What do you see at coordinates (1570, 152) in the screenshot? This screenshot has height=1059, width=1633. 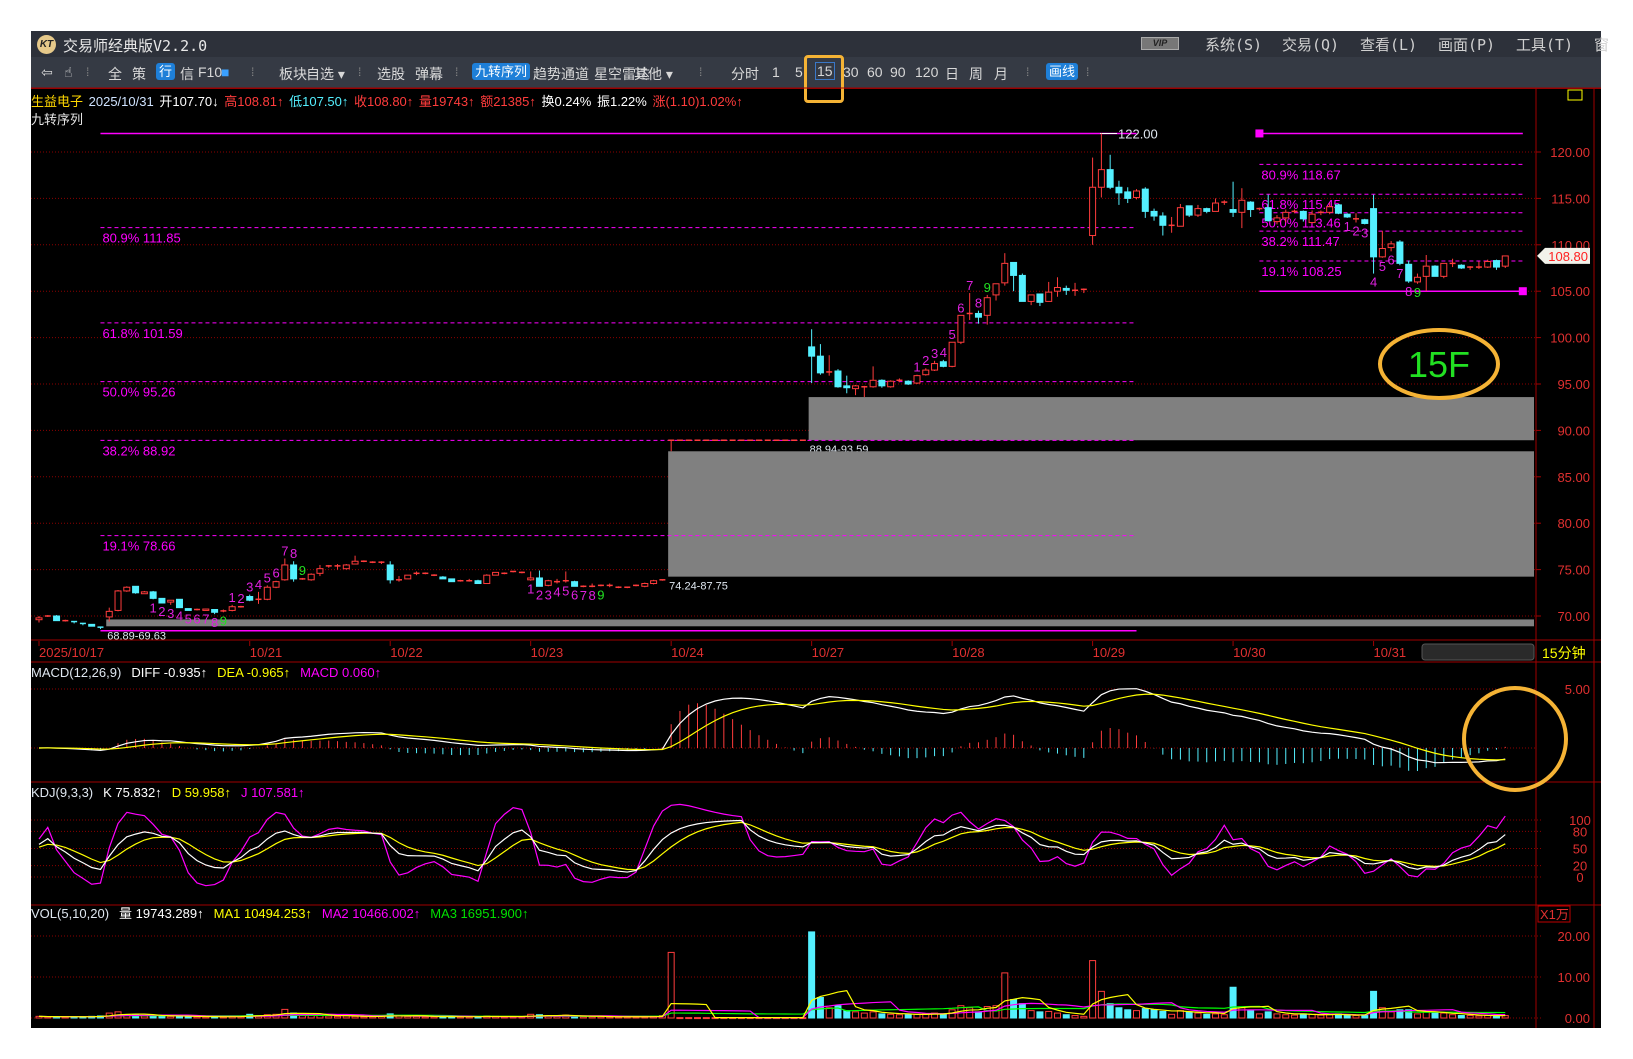 I see `price-axis-label: 120.00` at bounding box center [1570, 152].